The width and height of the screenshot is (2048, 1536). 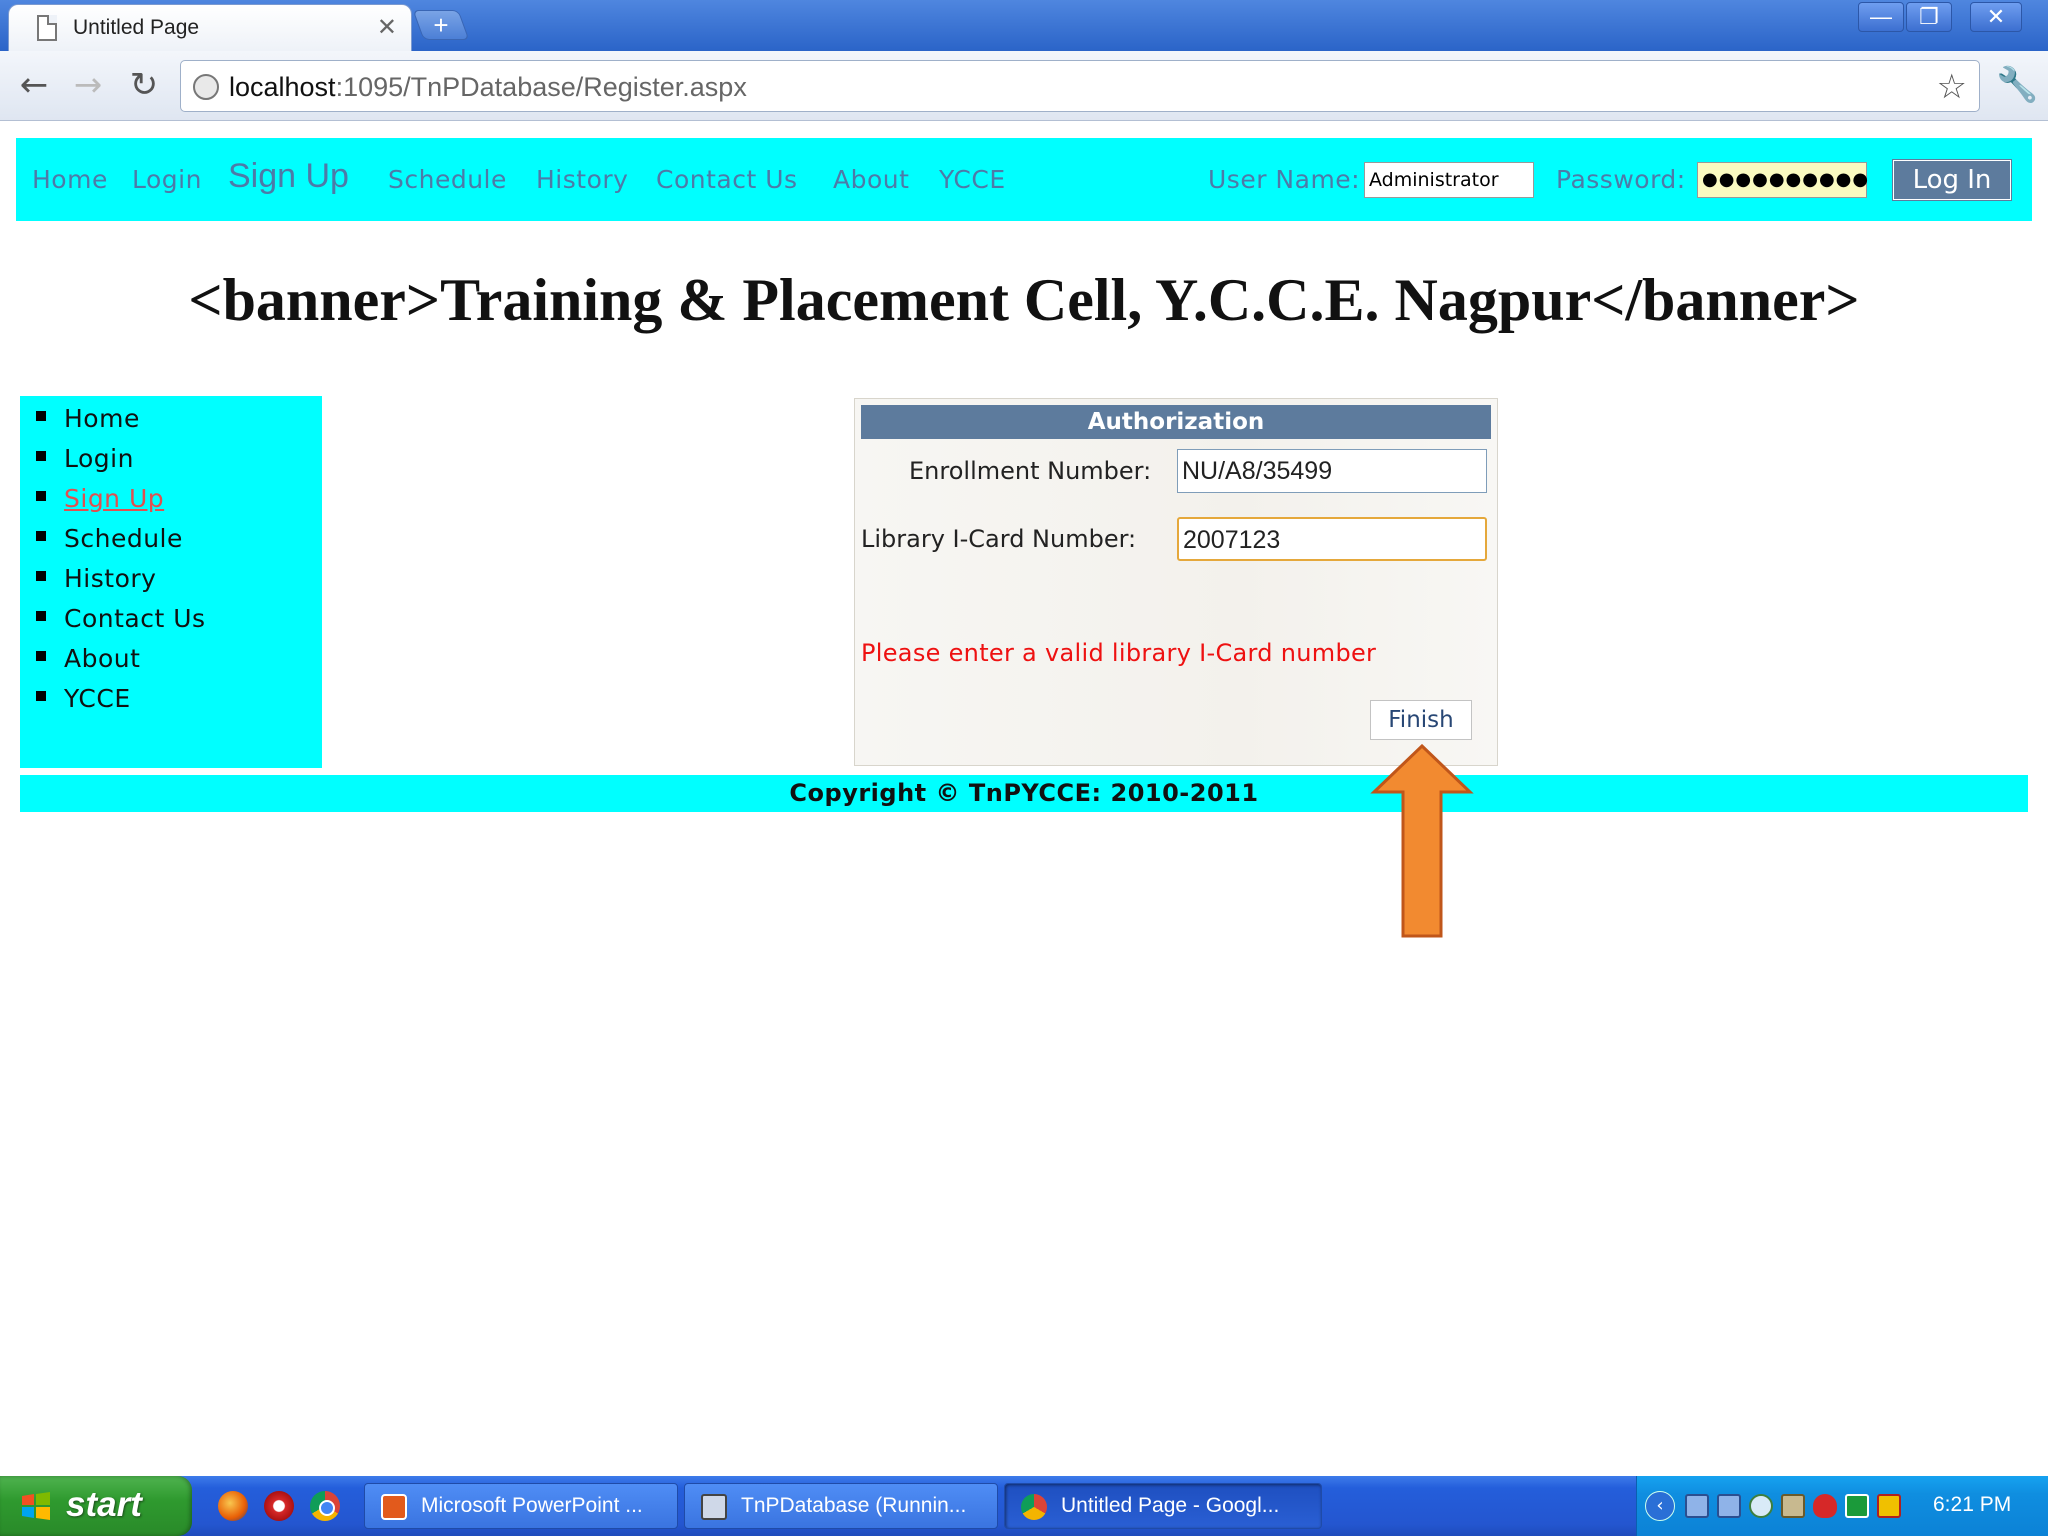 What do you see at coordinates (144, 85) in the screenshot?
I see `reload-icon: ↻` at bounding box center [144, 85].